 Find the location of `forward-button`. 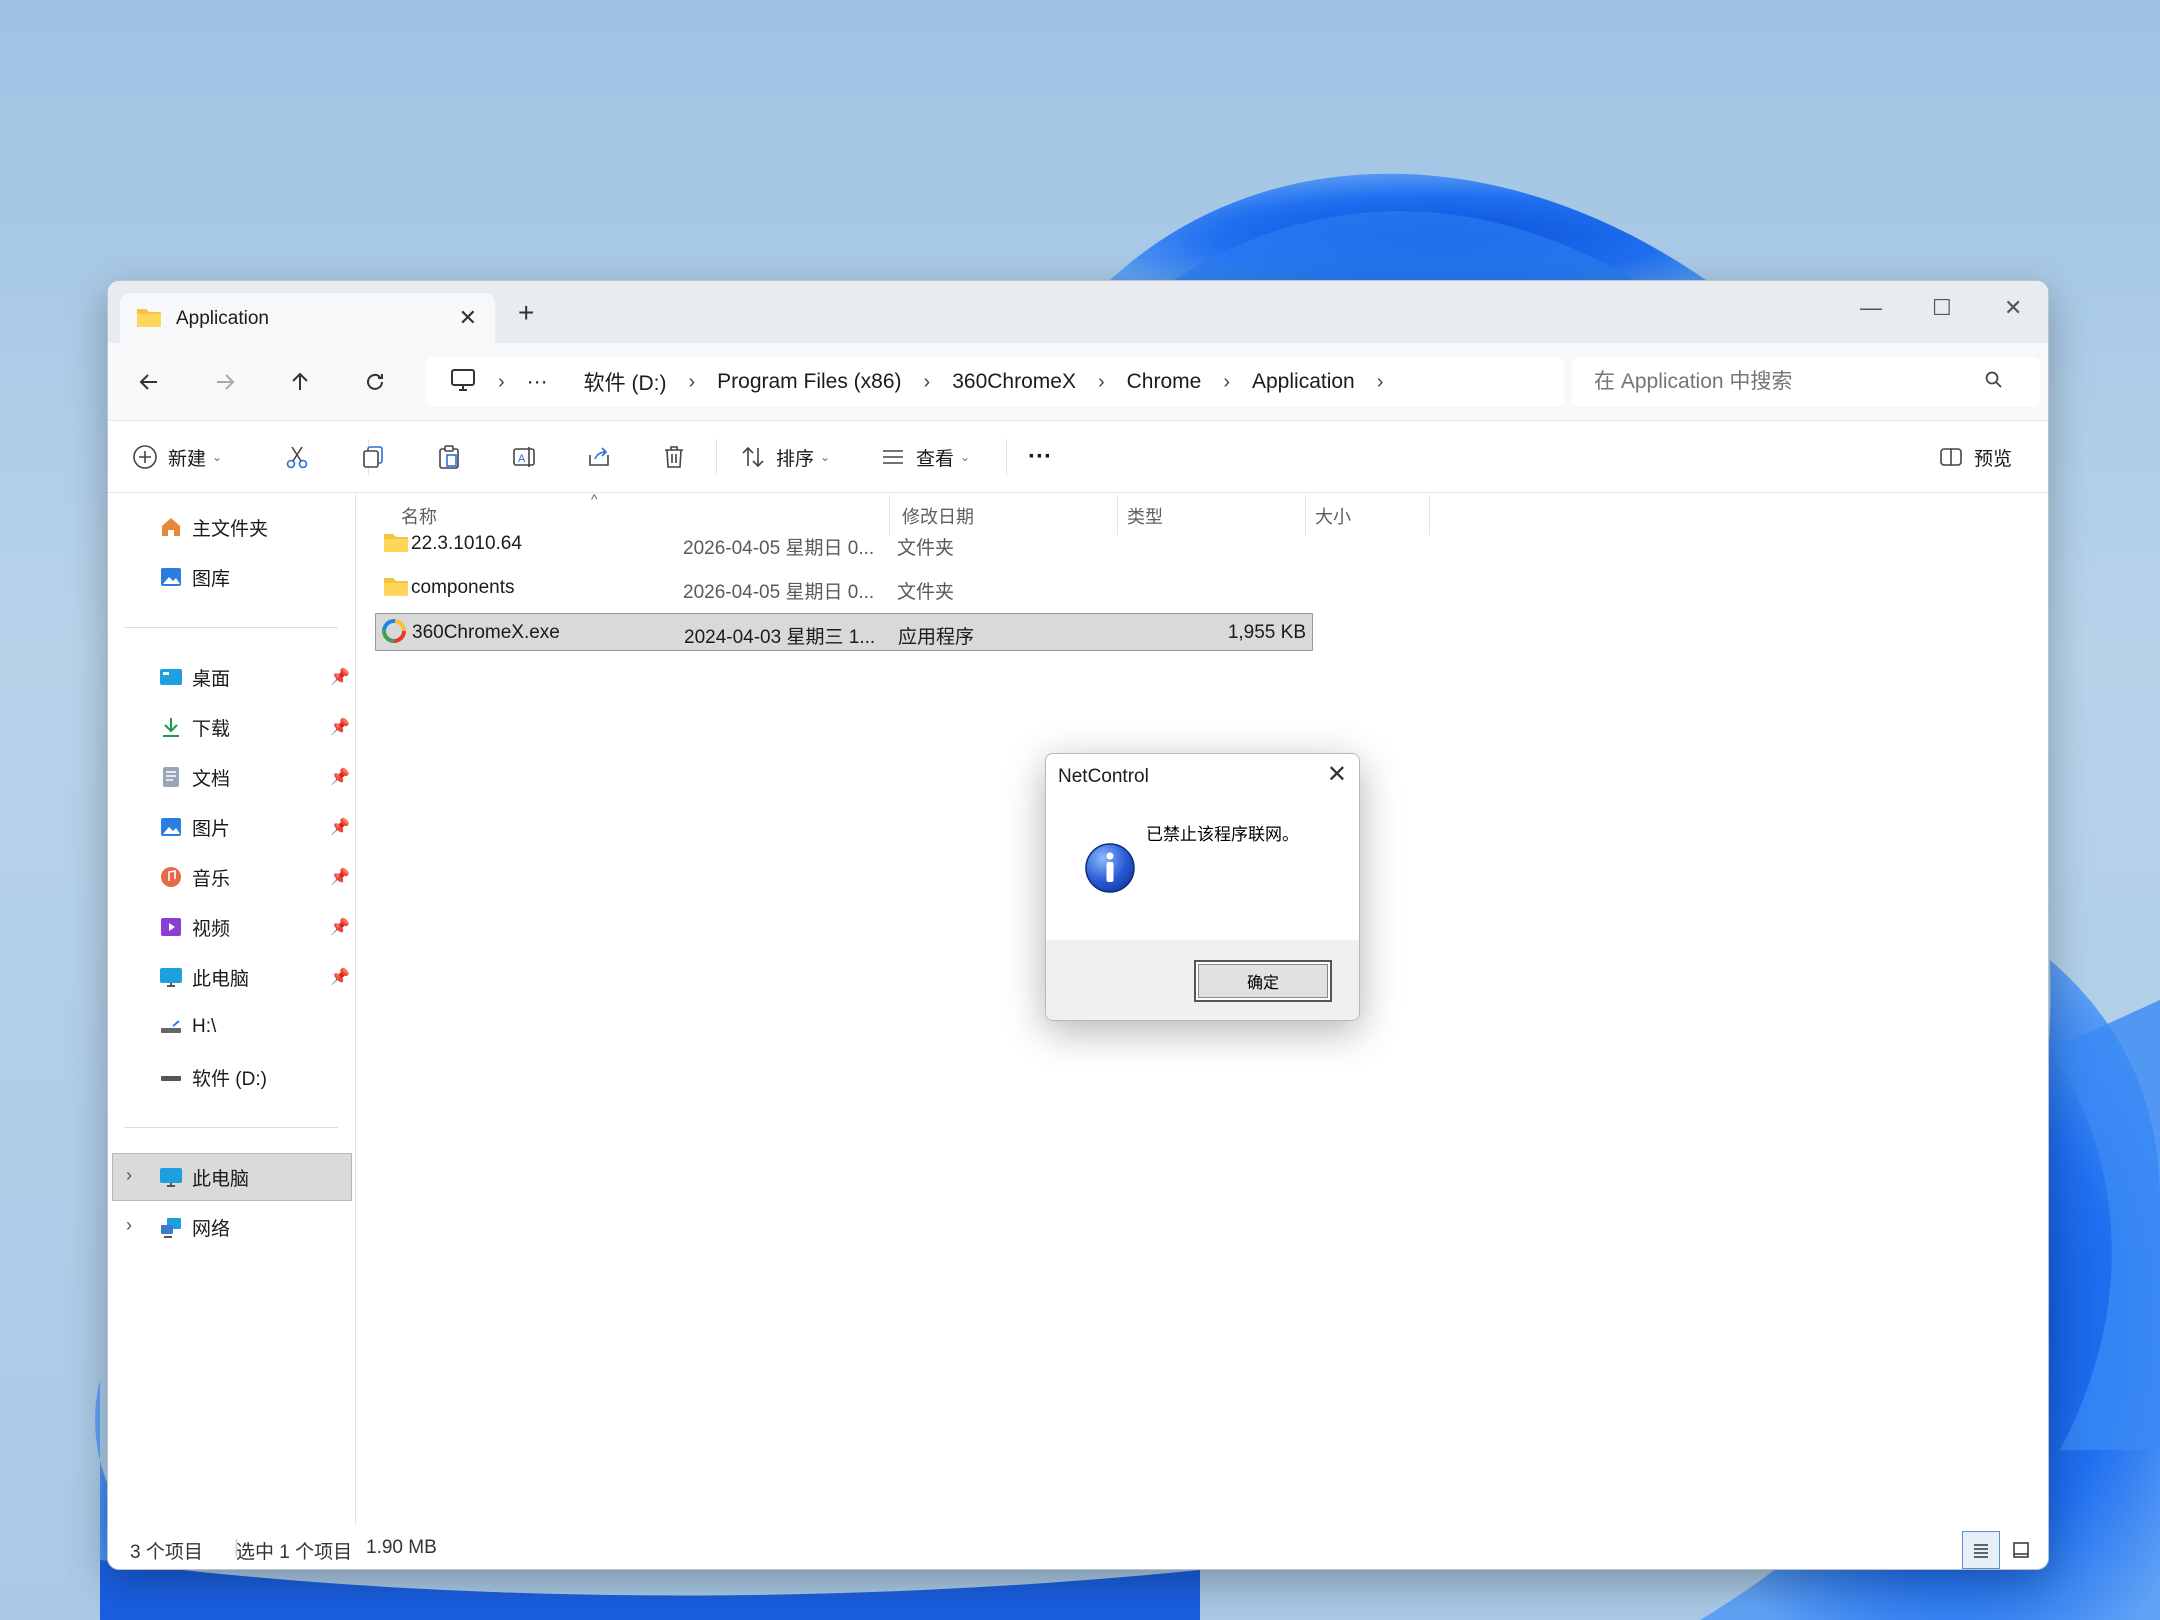

forward-button is located at coordinates (225, 382).